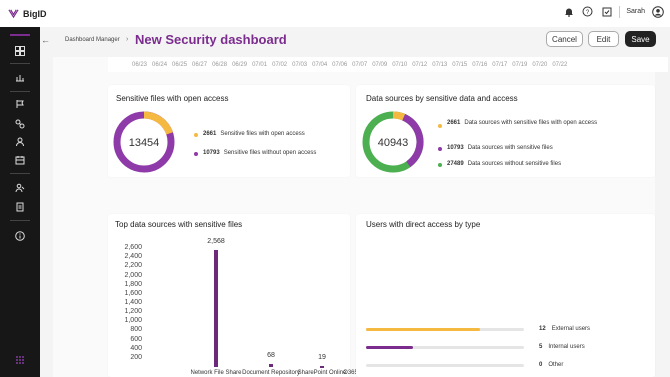  Describe the element at coordinates (133, 248) in the screenshot. I see `y-tick-label: 2,600` at that location.